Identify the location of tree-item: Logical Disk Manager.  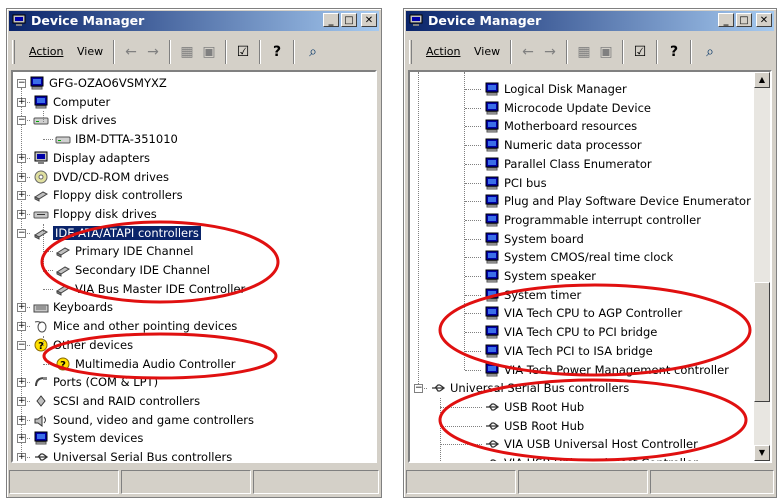
(555, 89).